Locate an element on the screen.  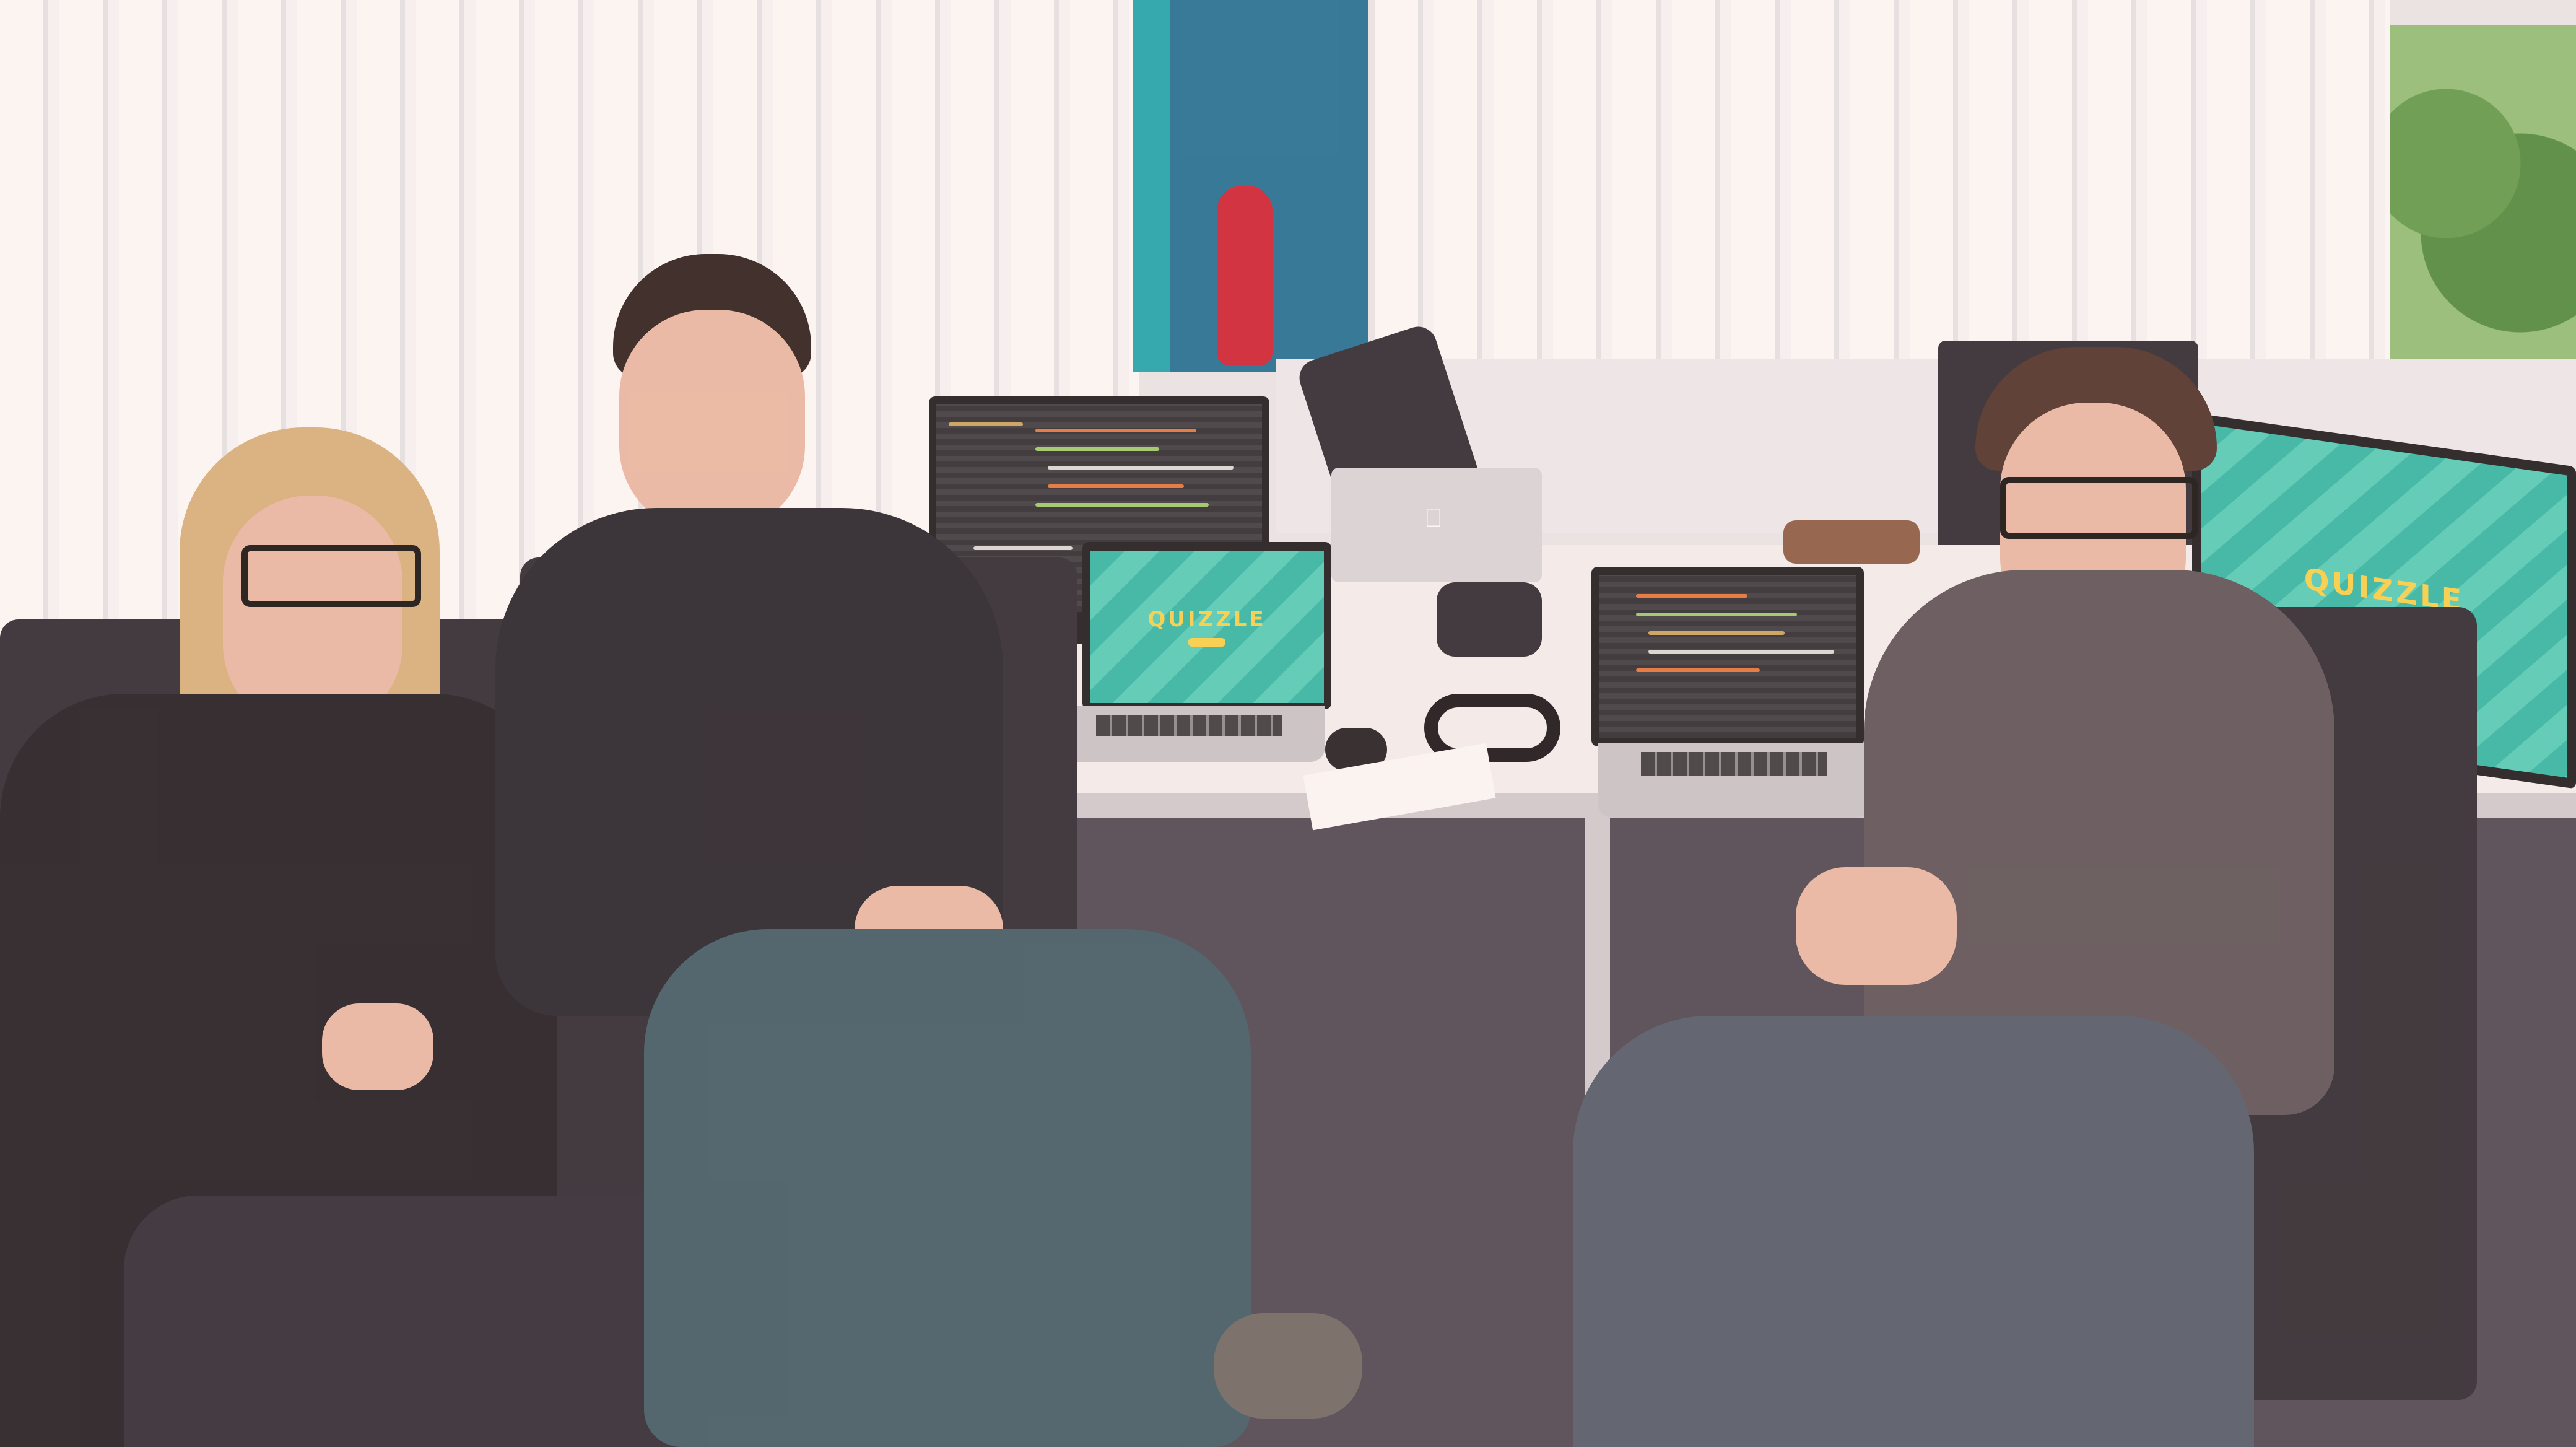
laptop-right-base is located at coordinates (1734, 780).